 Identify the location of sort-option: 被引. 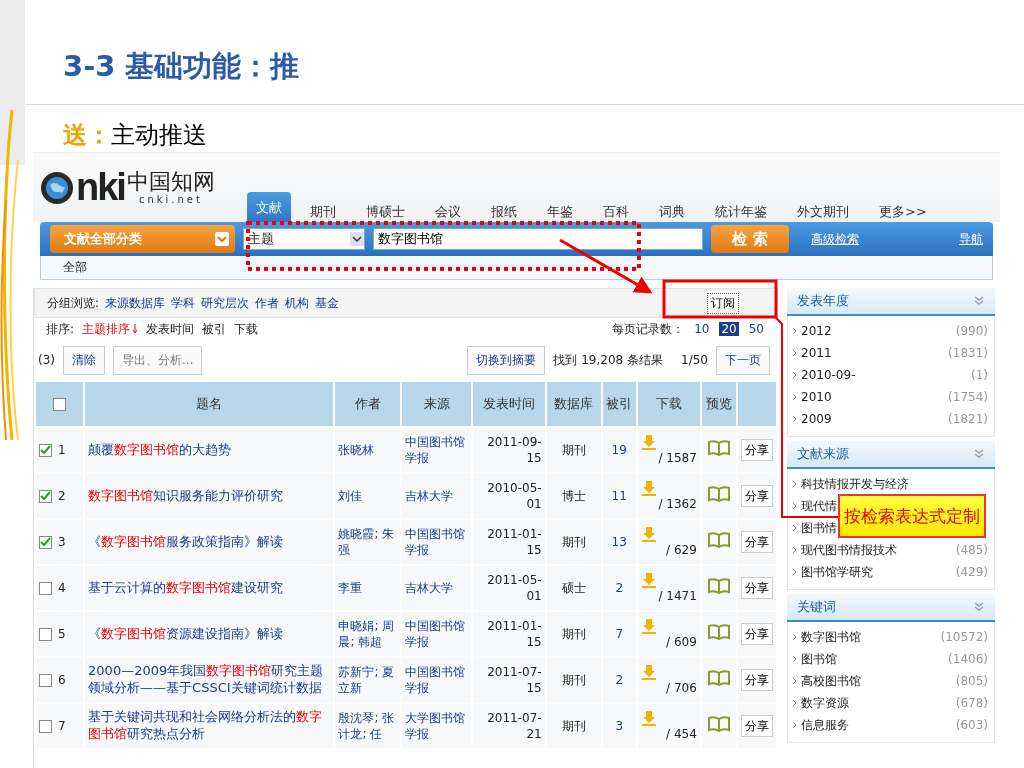
(214, 329).